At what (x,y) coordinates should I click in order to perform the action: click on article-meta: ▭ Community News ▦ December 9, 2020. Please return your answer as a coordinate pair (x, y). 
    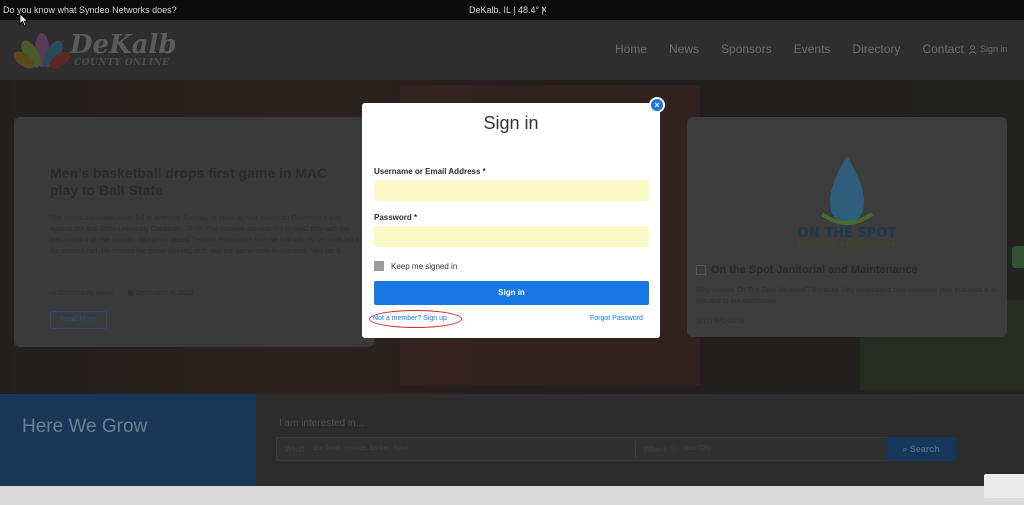
    Looking at the image, I should click on (122, 293).